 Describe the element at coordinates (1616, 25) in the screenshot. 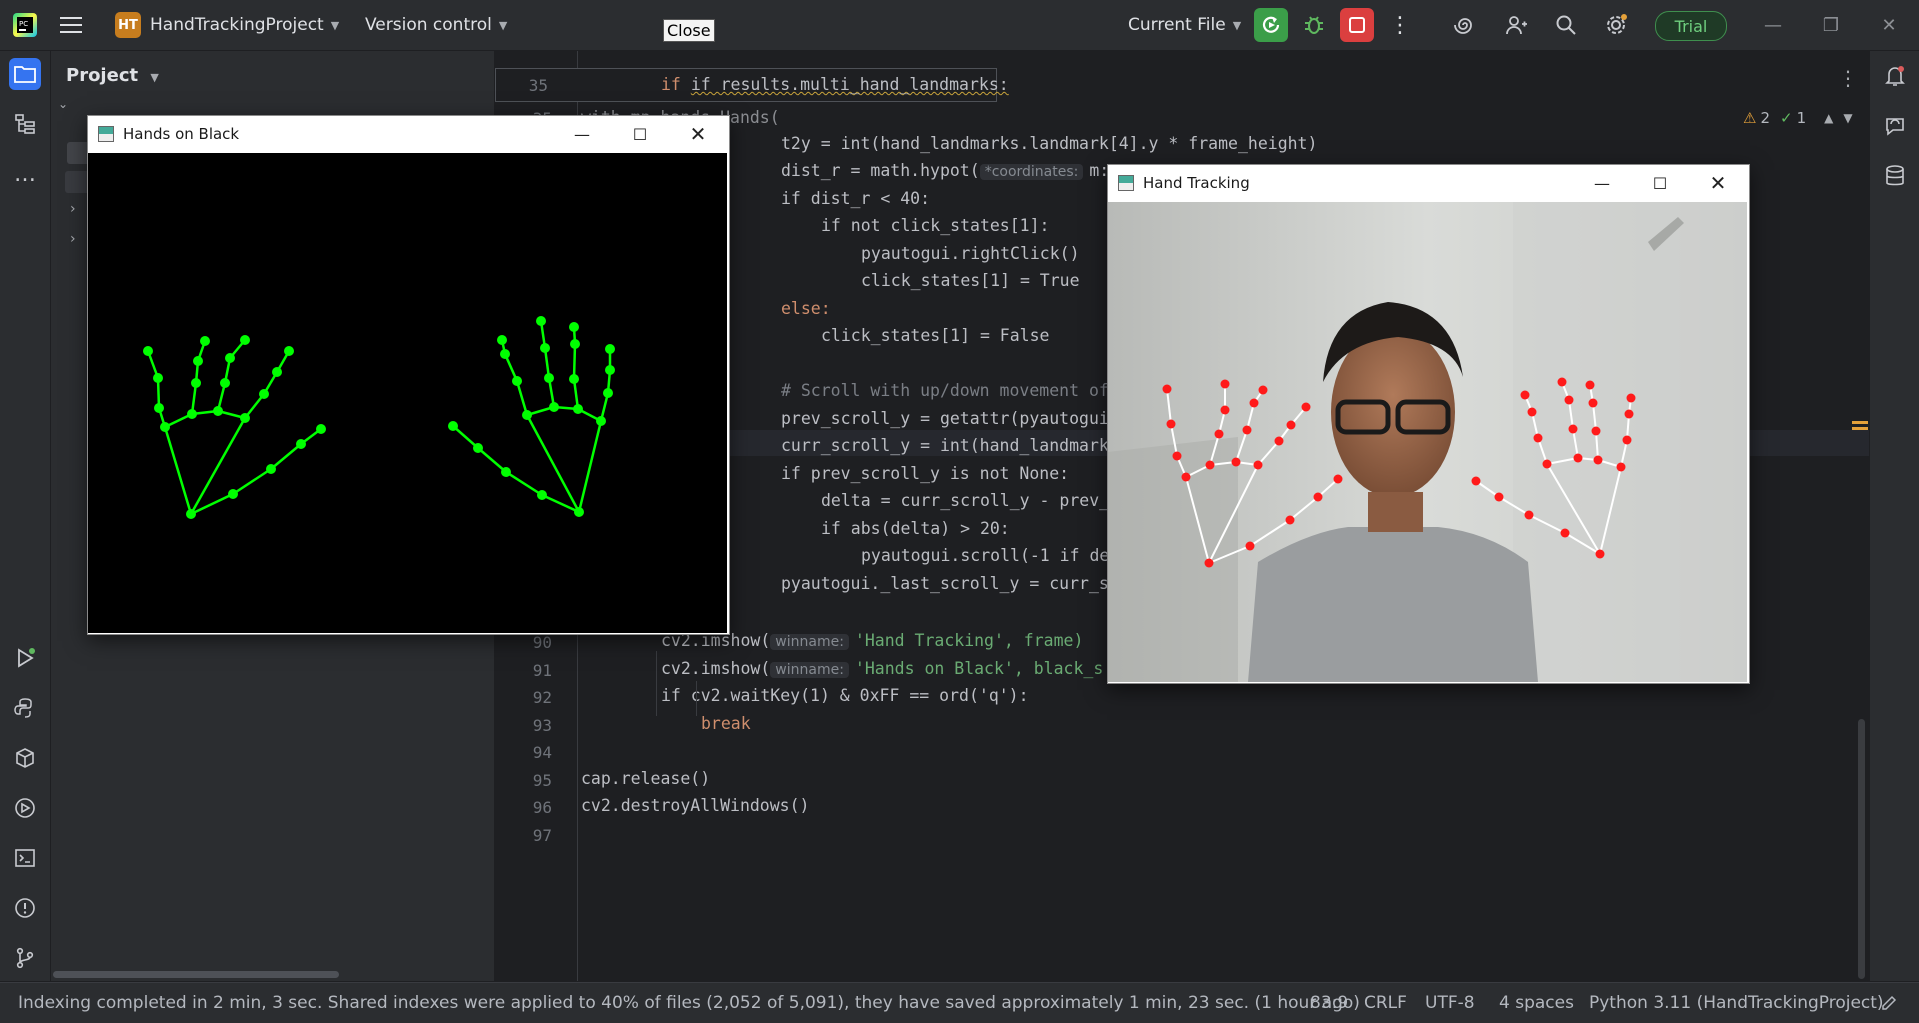

I see `settings-button` at that location.